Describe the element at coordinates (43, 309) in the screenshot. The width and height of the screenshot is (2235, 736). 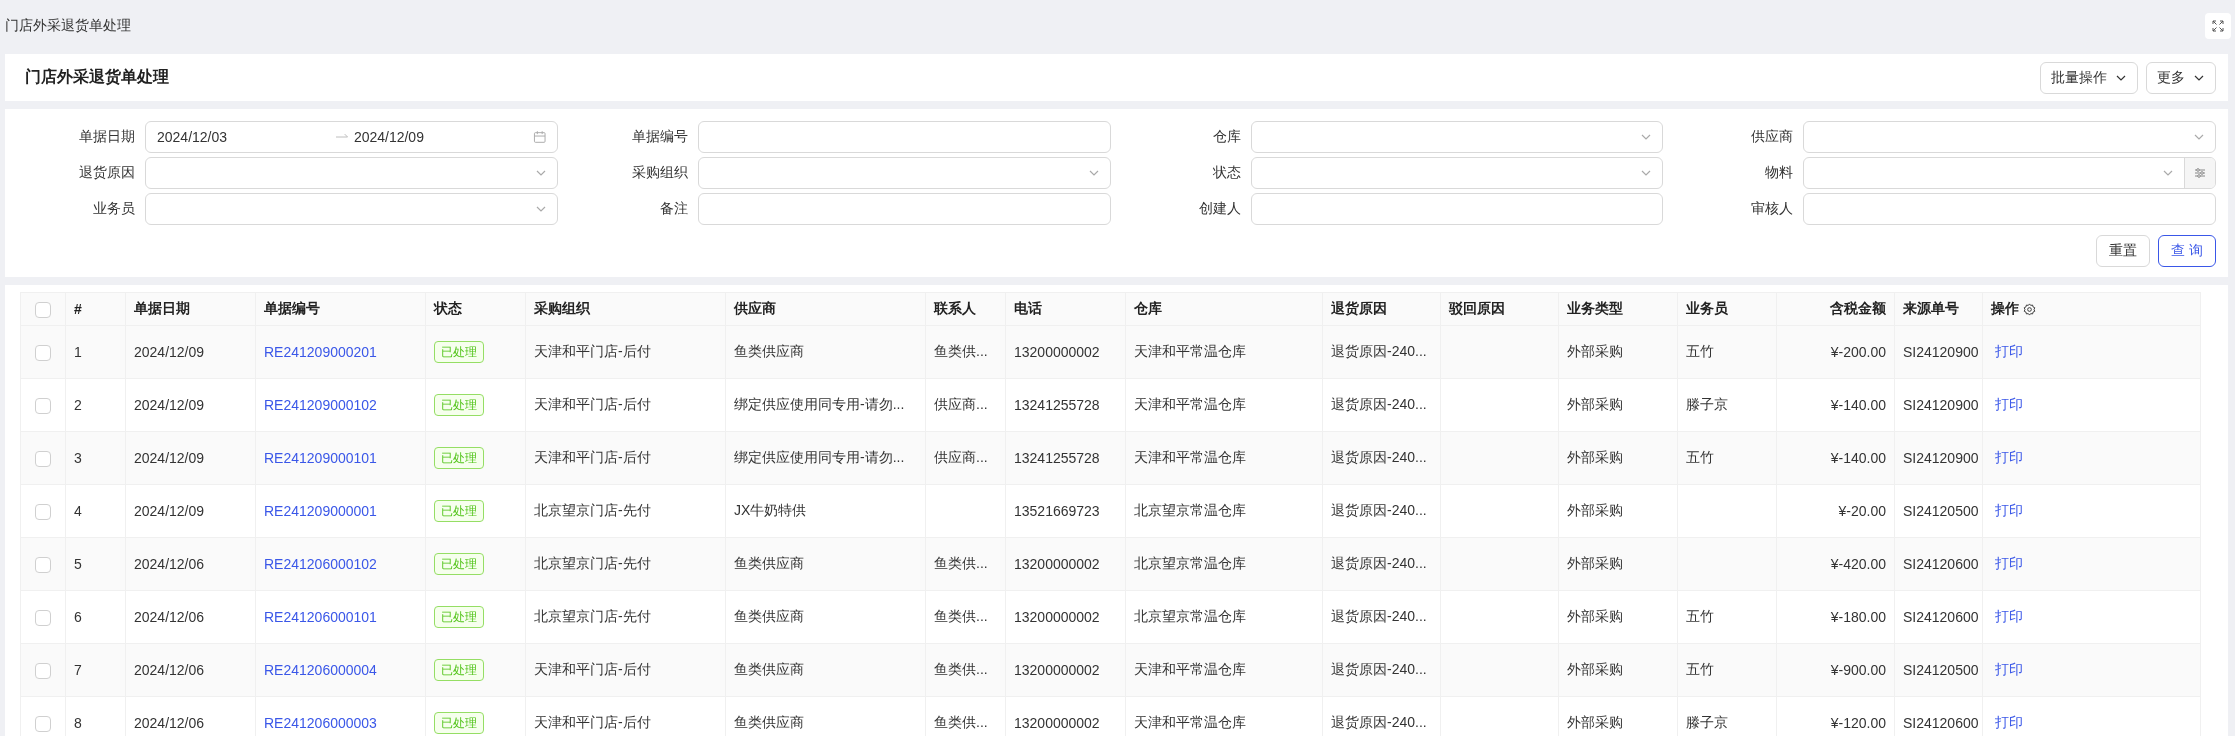
I see `select-all-checkbox` at that location.